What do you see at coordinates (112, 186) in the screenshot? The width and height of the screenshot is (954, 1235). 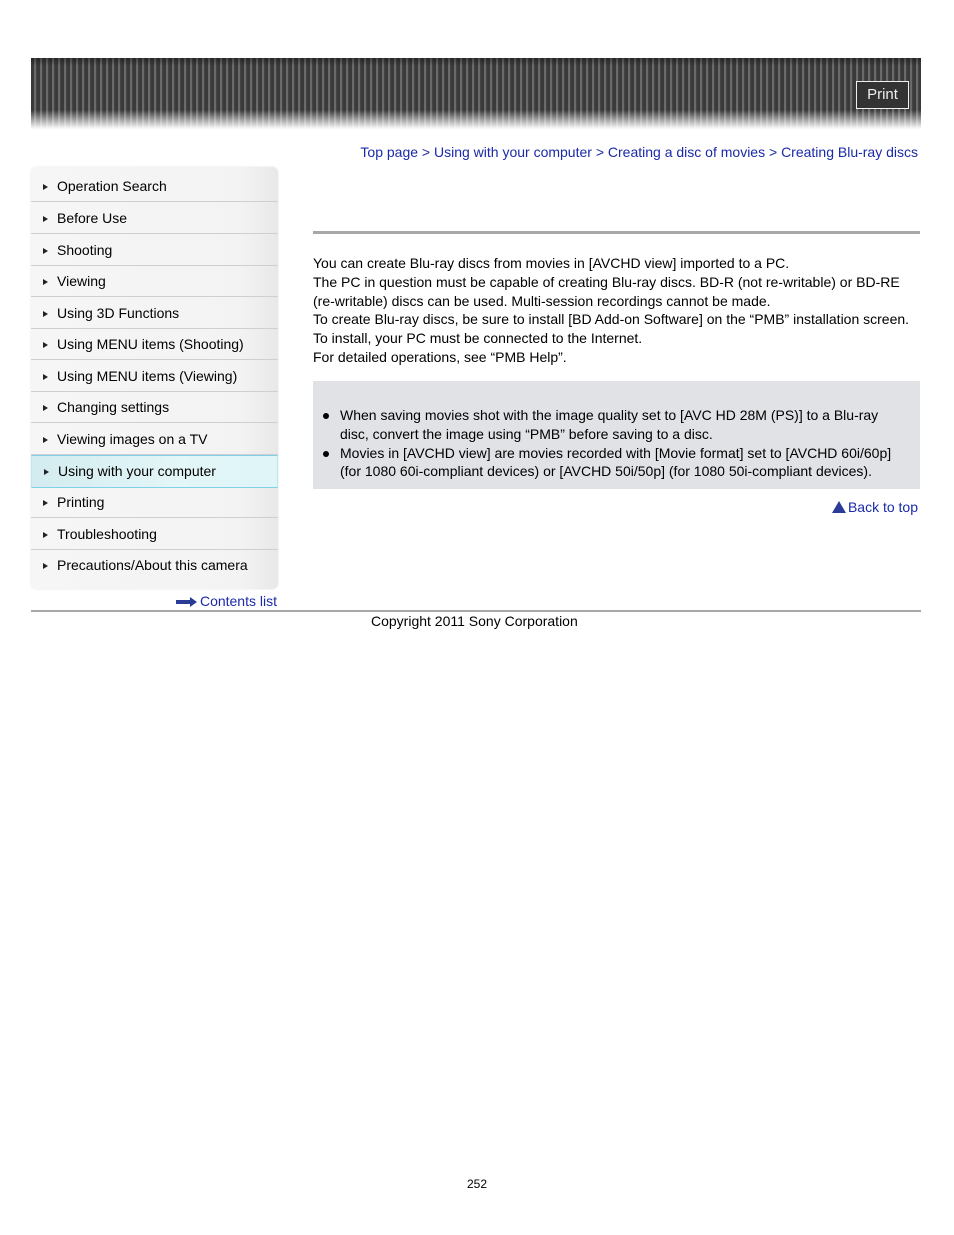 I see `sidebar-item-label: Operation Search` at bounding box center [112, 186].